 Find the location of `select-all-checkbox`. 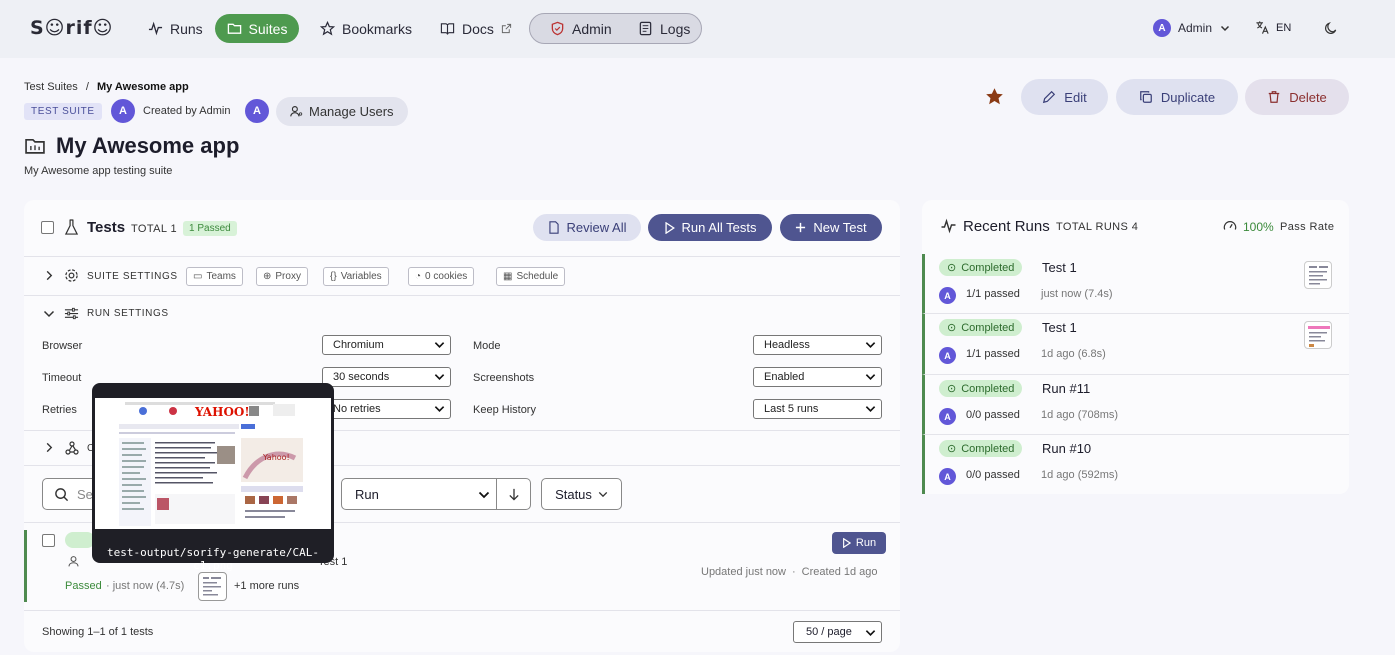

select-all-checkbox is located at coordinates (47, 227).